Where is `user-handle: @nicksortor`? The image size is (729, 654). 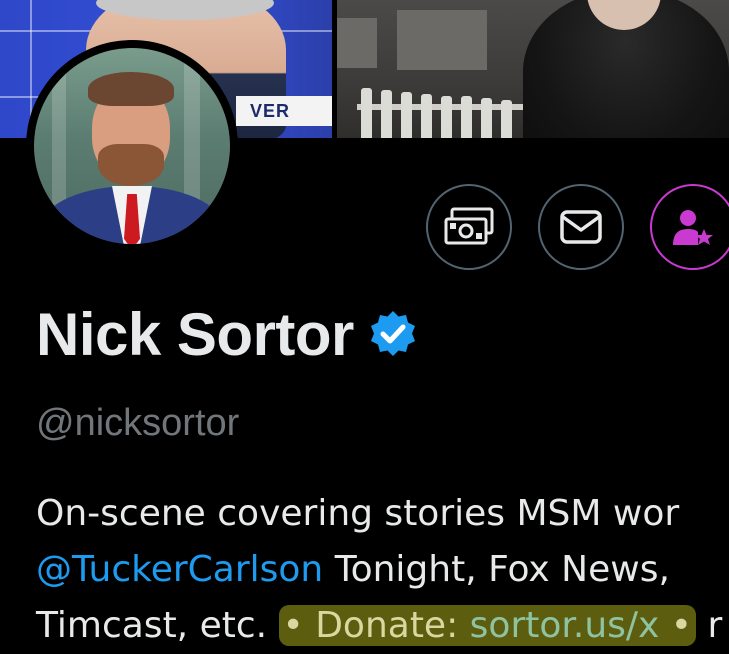
user-handle: @nicksortor is located at coordinates (138, 423).